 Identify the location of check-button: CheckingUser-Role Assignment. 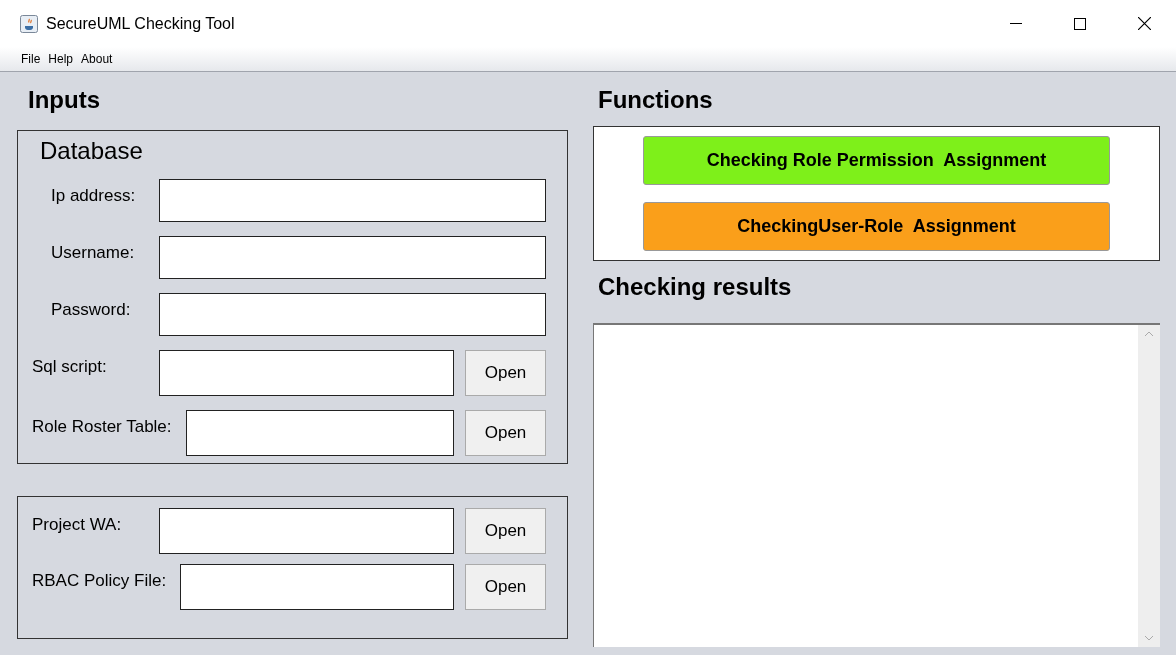
(876, 226).